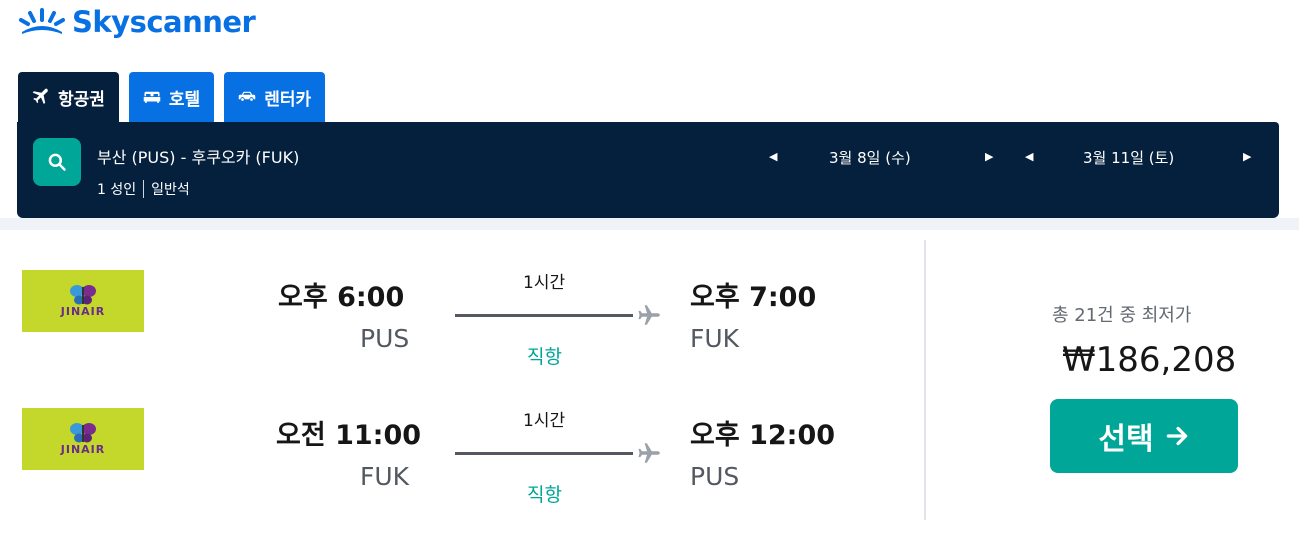  Describe the element at coordinates (773, 156) in the screenshot. I see `depart-date-prev-icon: ◀` at that location.